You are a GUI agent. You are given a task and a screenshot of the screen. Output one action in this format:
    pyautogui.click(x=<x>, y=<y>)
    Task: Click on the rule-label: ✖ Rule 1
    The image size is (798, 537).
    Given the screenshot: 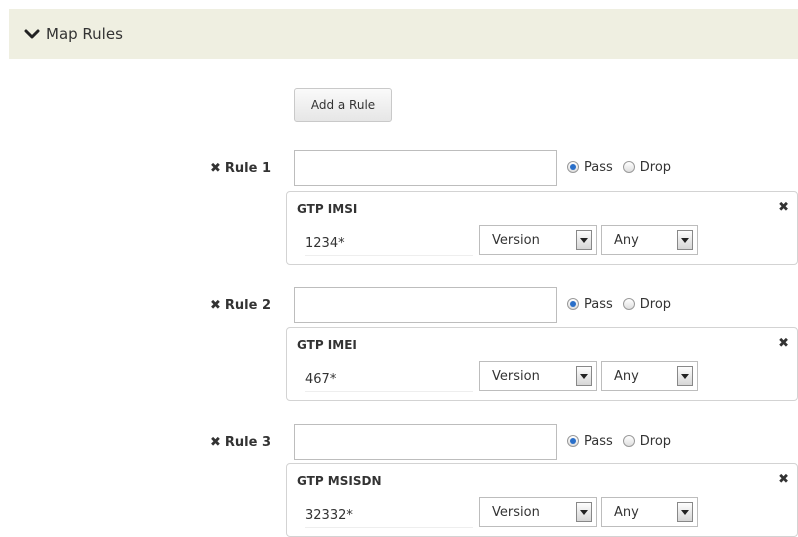 What is the action you would take?
    pyautogui.click(x=245, y=168)
    